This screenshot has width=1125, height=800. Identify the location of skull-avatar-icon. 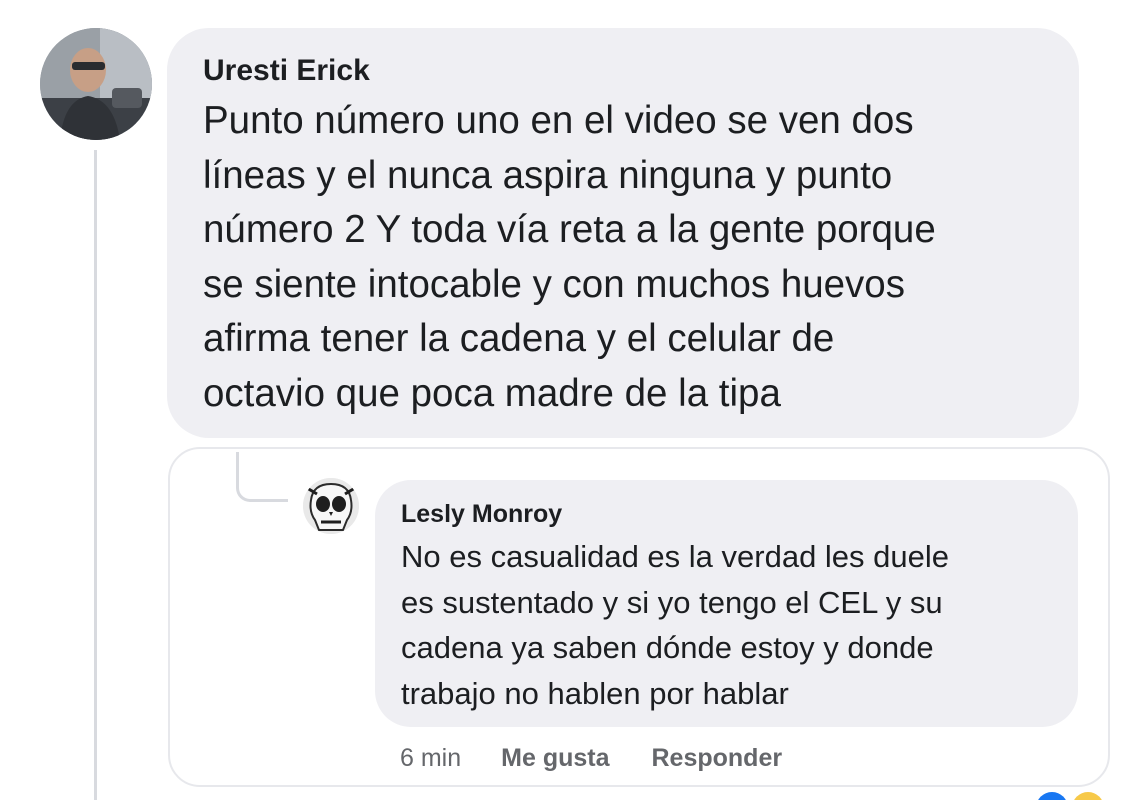
(331, 506).